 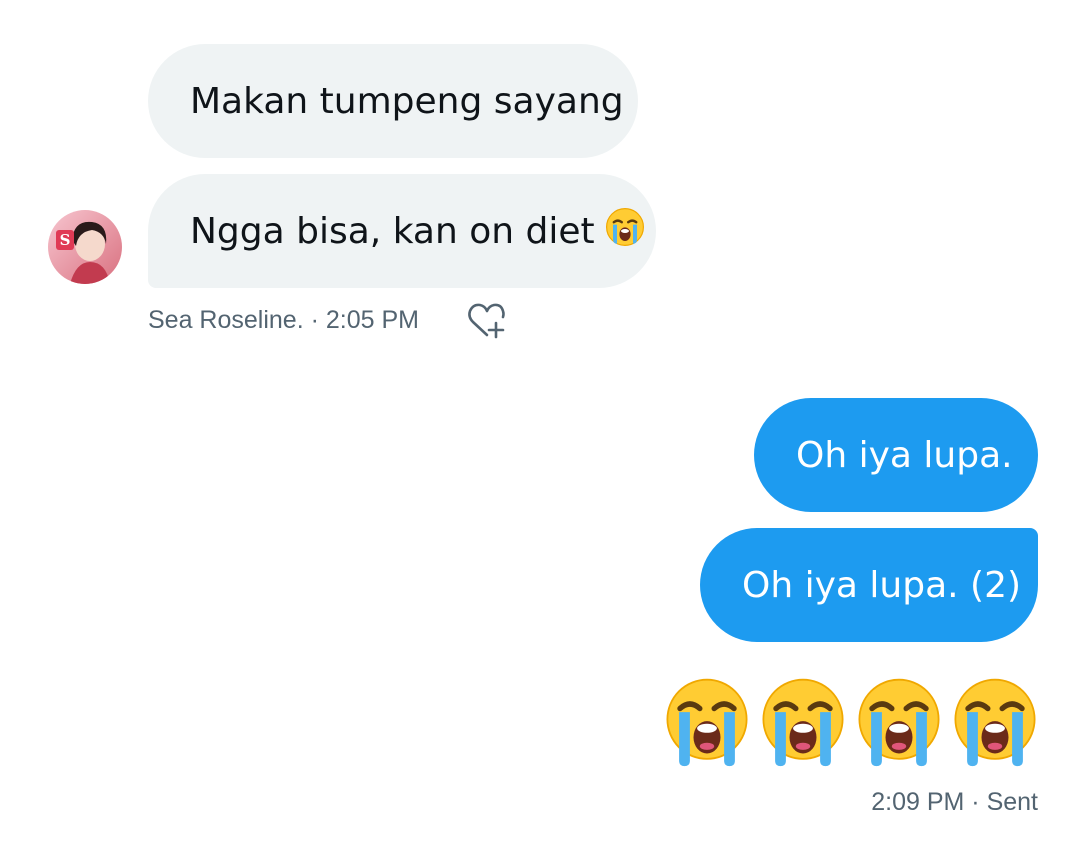 What do you see at coordinates (392, 231) in the screenshot?
I see `message-text: Ngga bisa, kan on diet` at bounding box center [392, 231].